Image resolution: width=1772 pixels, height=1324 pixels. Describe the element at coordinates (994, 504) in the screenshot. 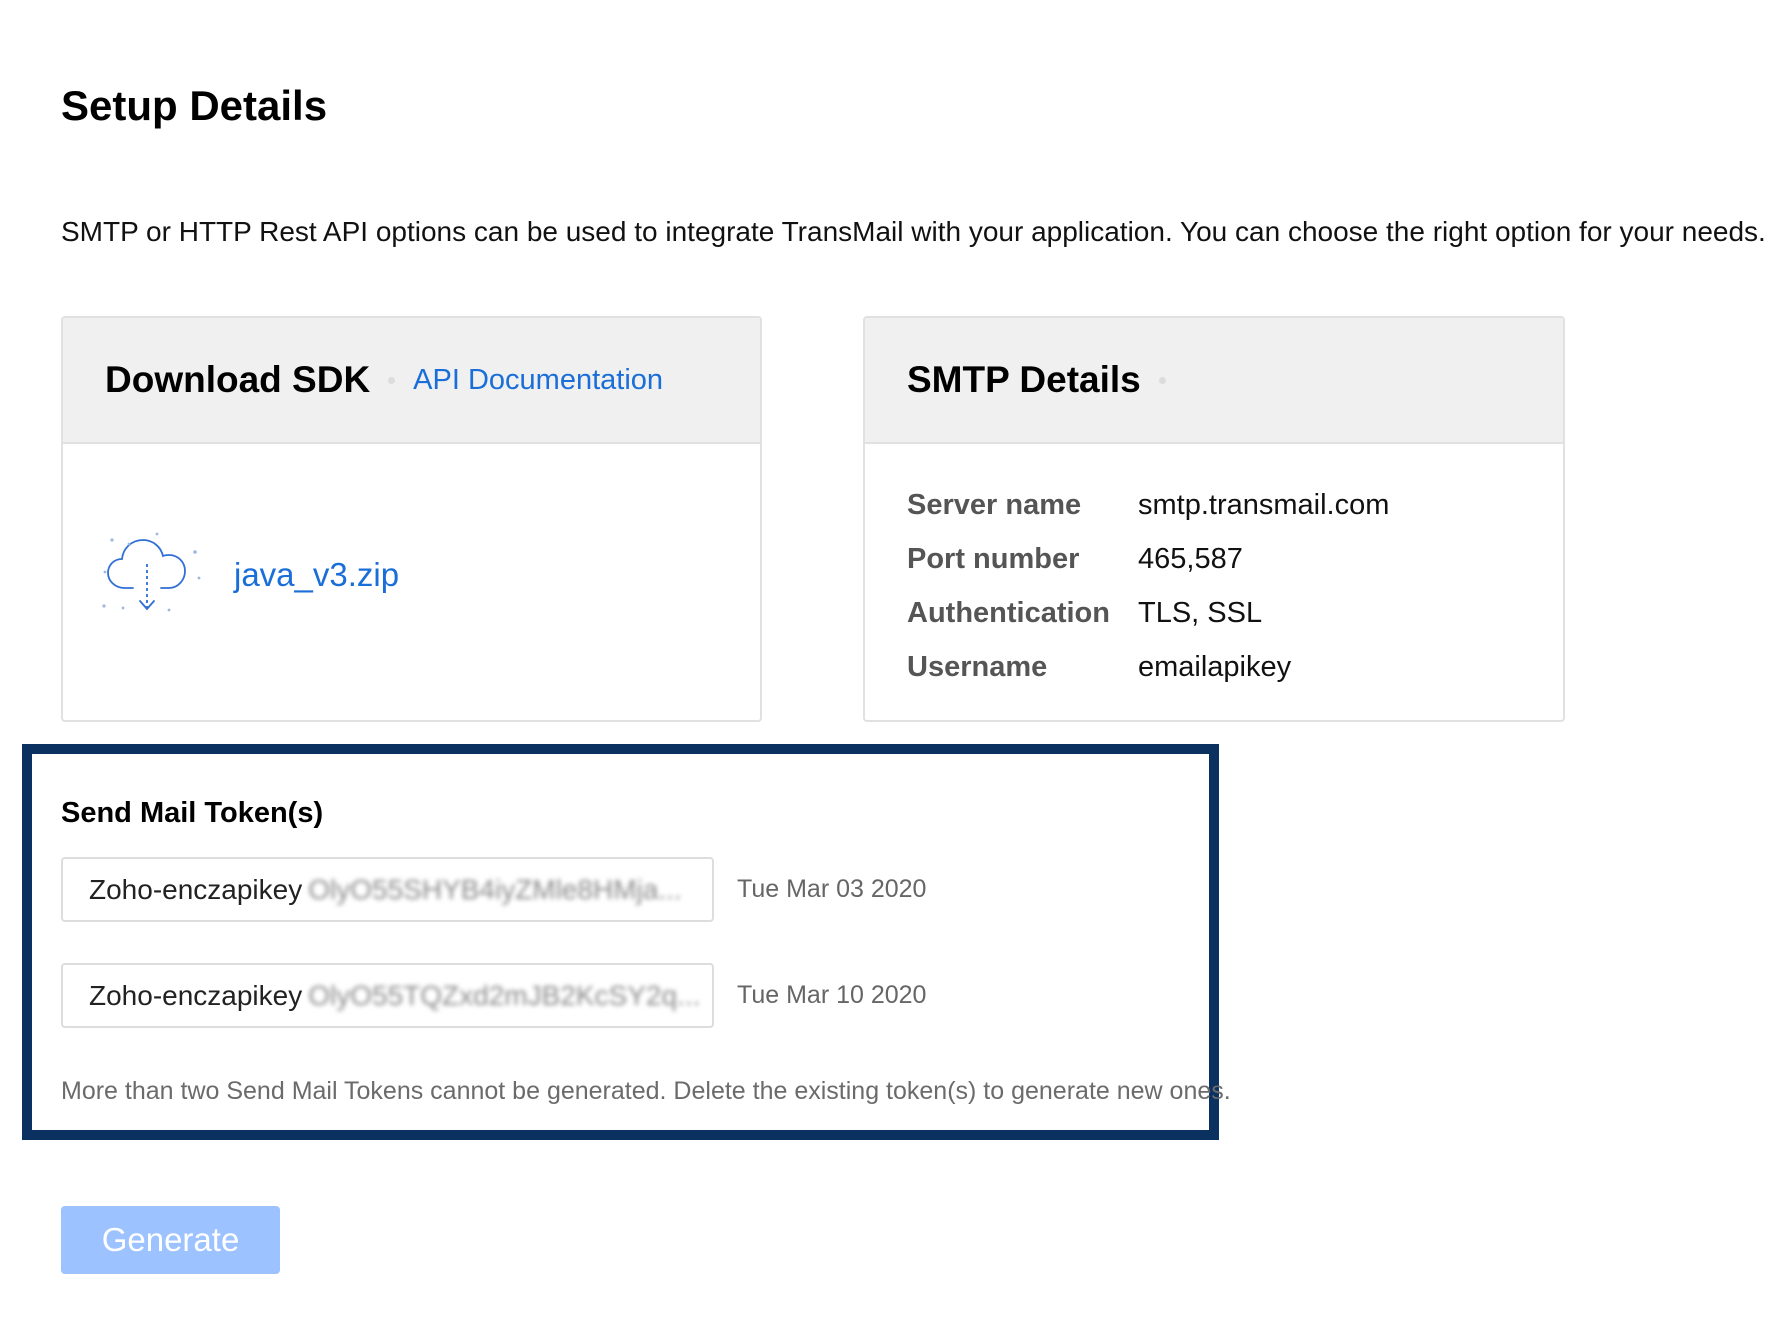

I see `smtp-label: Server name` at that location.